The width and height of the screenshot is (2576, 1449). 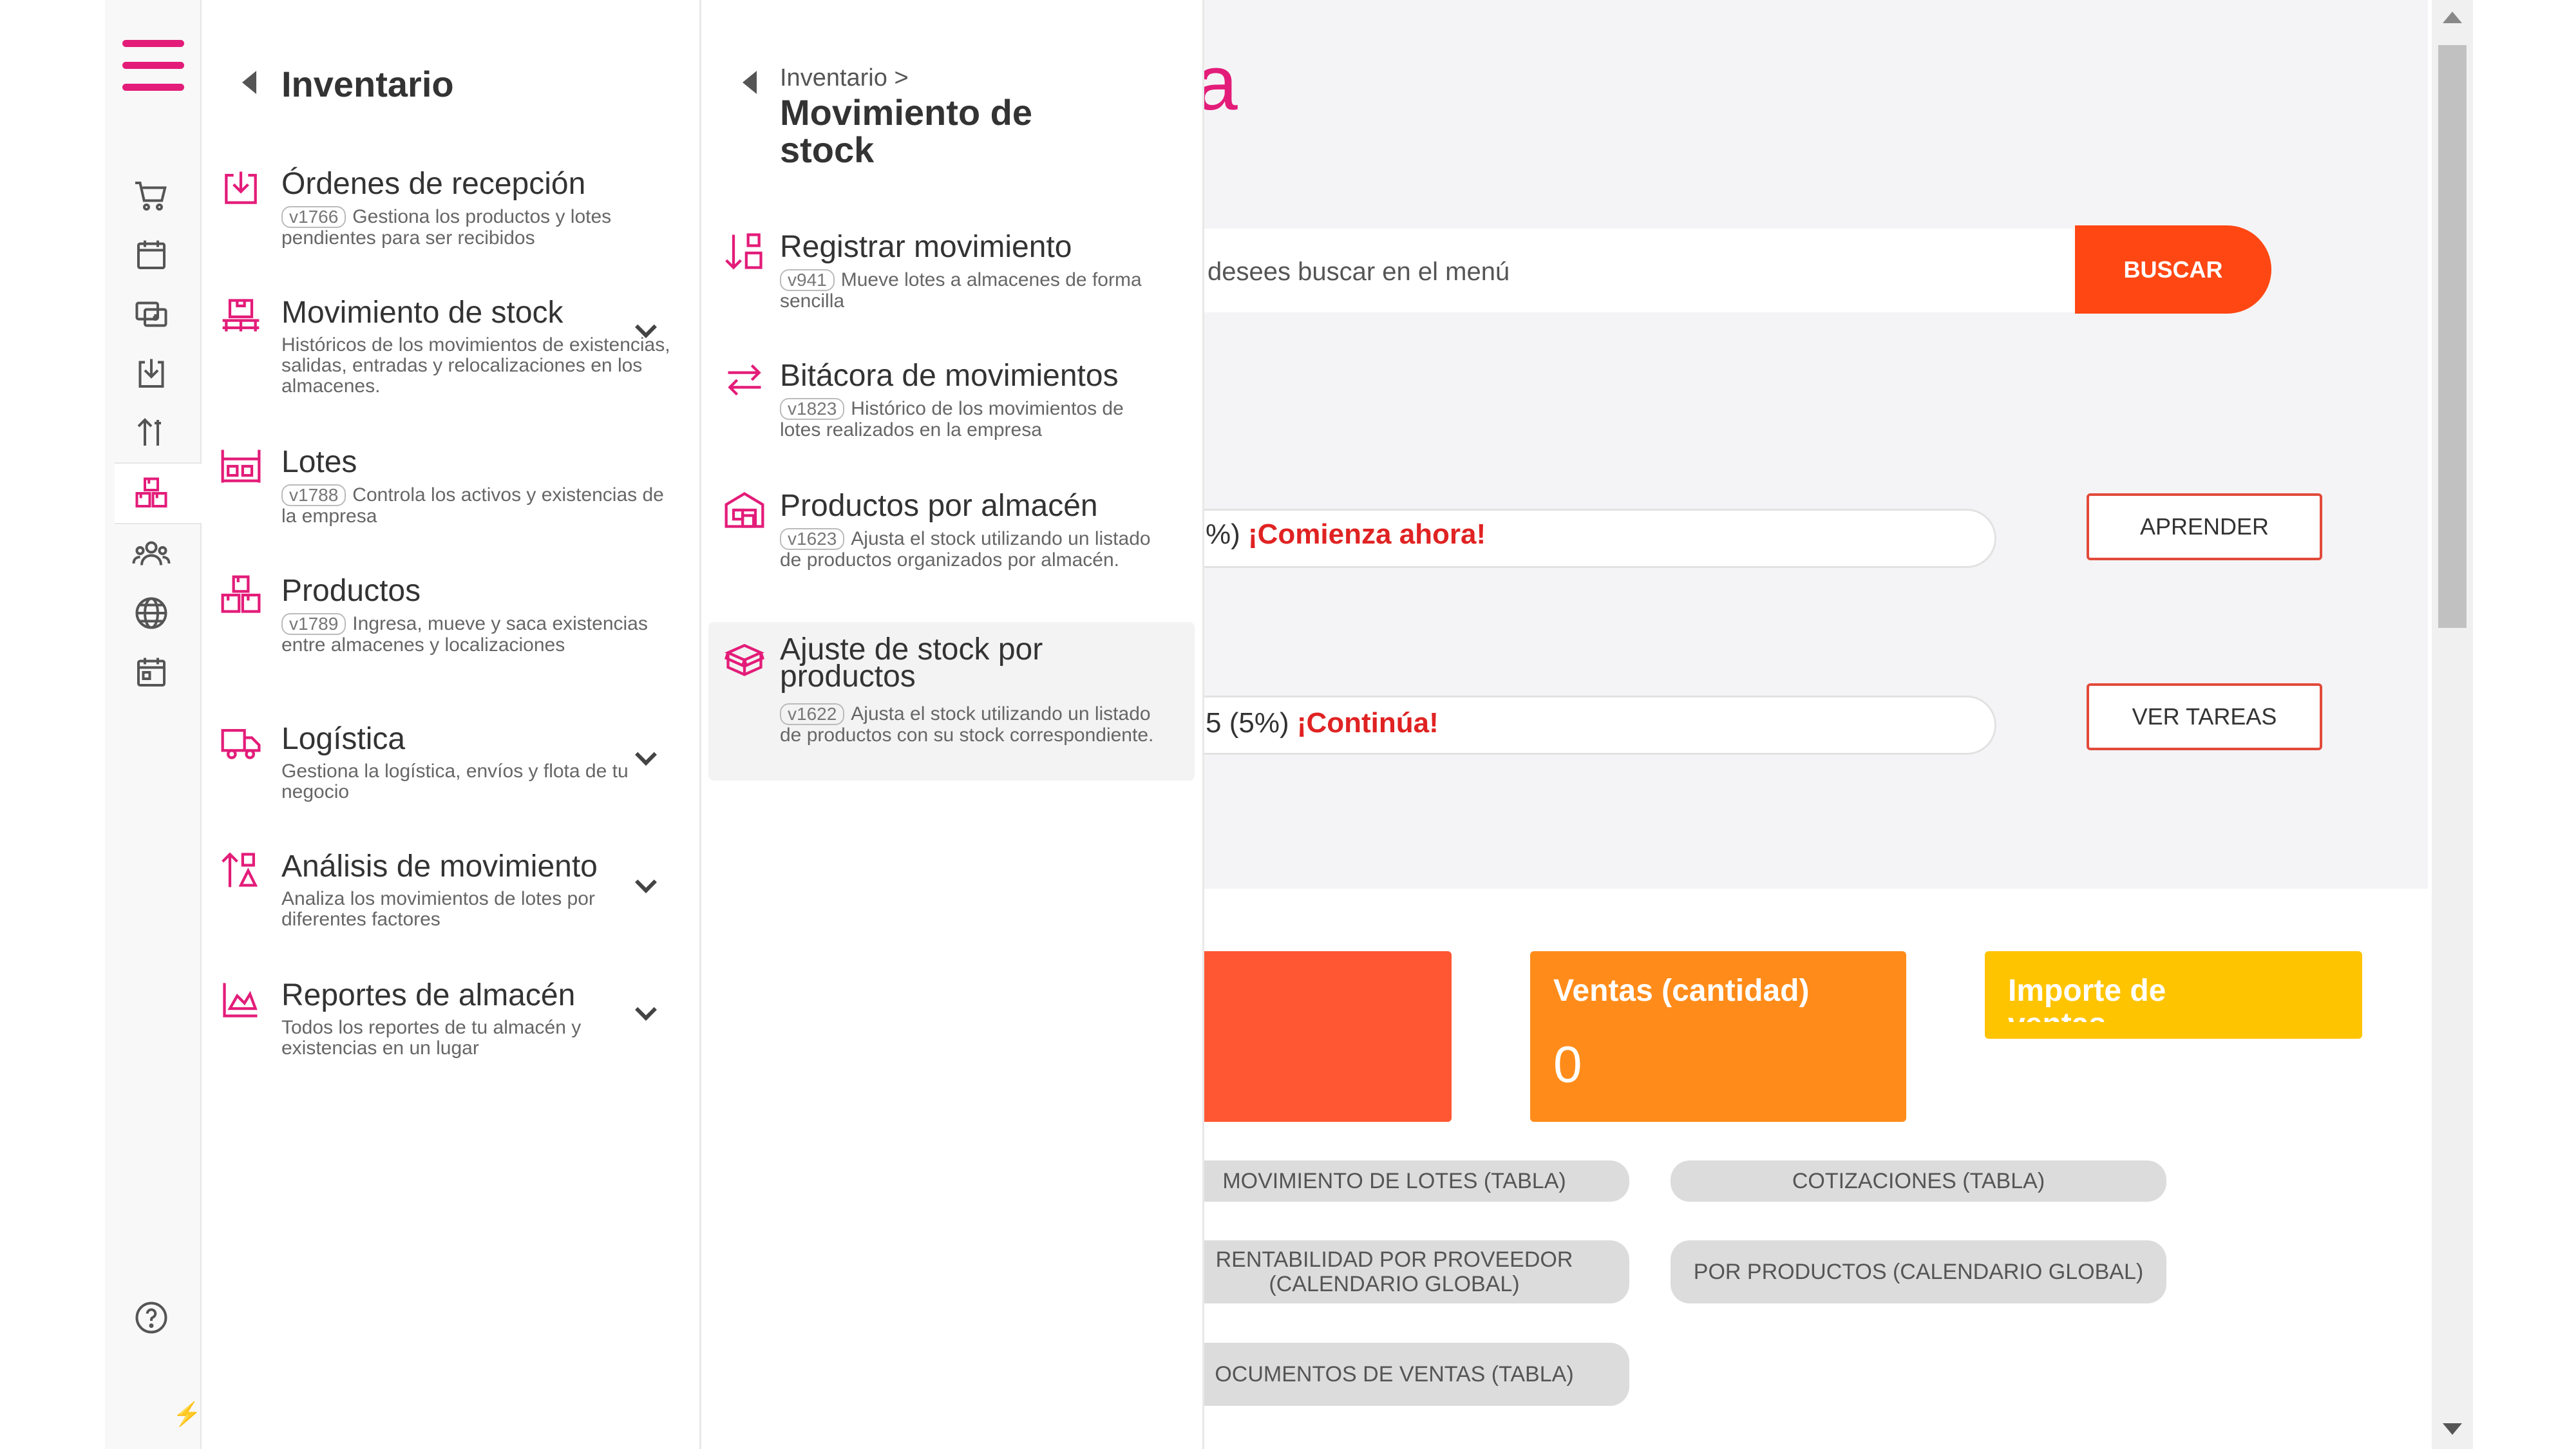 I want to click on progress-text-learn: %) ¡Comienza ahora!, so click(x=1346, y=534).